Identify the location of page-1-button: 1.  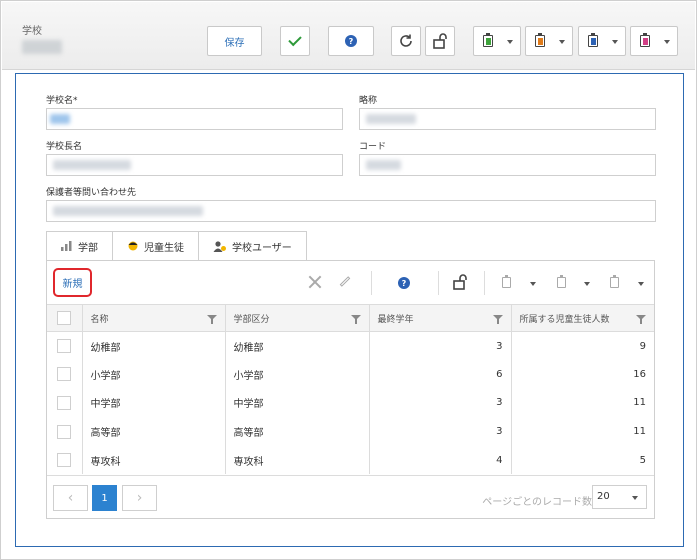
(104, 498).